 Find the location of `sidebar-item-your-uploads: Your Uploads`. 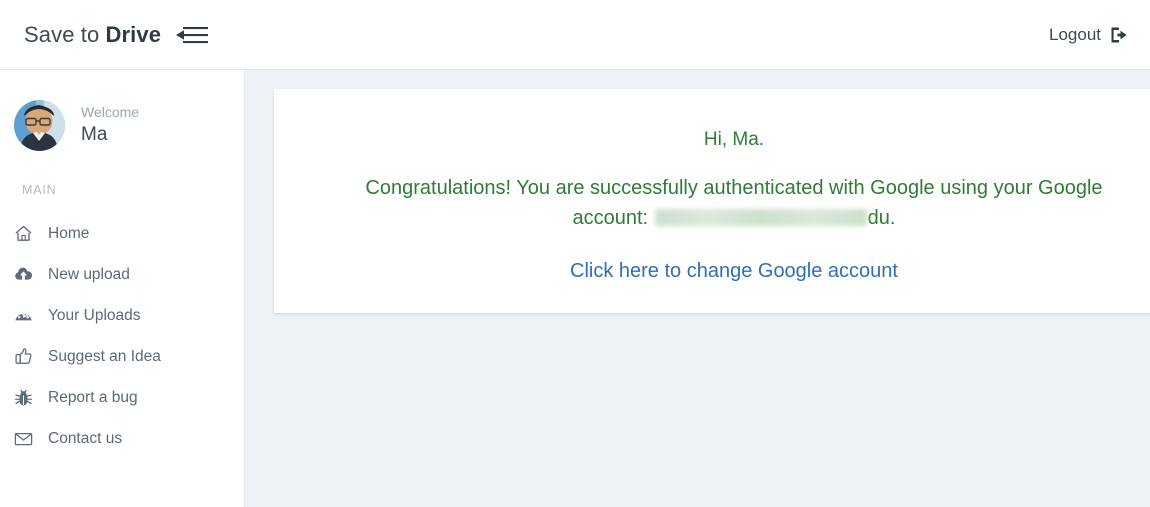

sidebar-item-your-uploads: Your Uploads is located at coordinates (122, 315).